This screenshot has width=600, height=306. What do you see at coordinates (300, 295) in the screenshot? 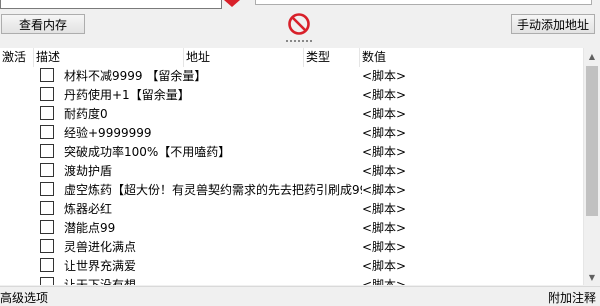
I see `status-bar: 高级选项 附加注释` at bounding box center [300, 295].